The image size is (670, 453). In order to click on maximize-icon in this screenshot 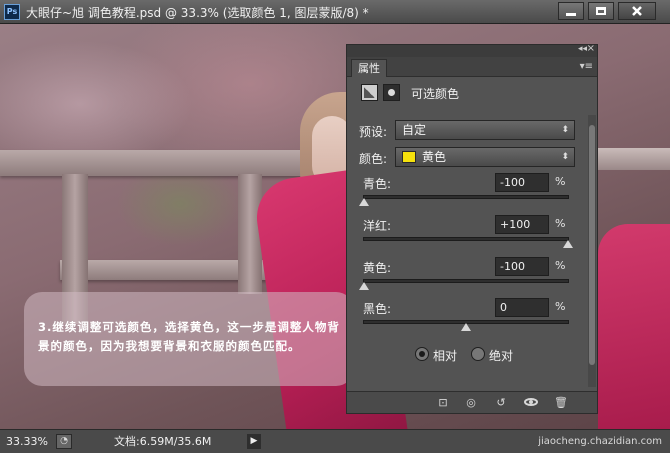, I will do `click(601, 11)`.